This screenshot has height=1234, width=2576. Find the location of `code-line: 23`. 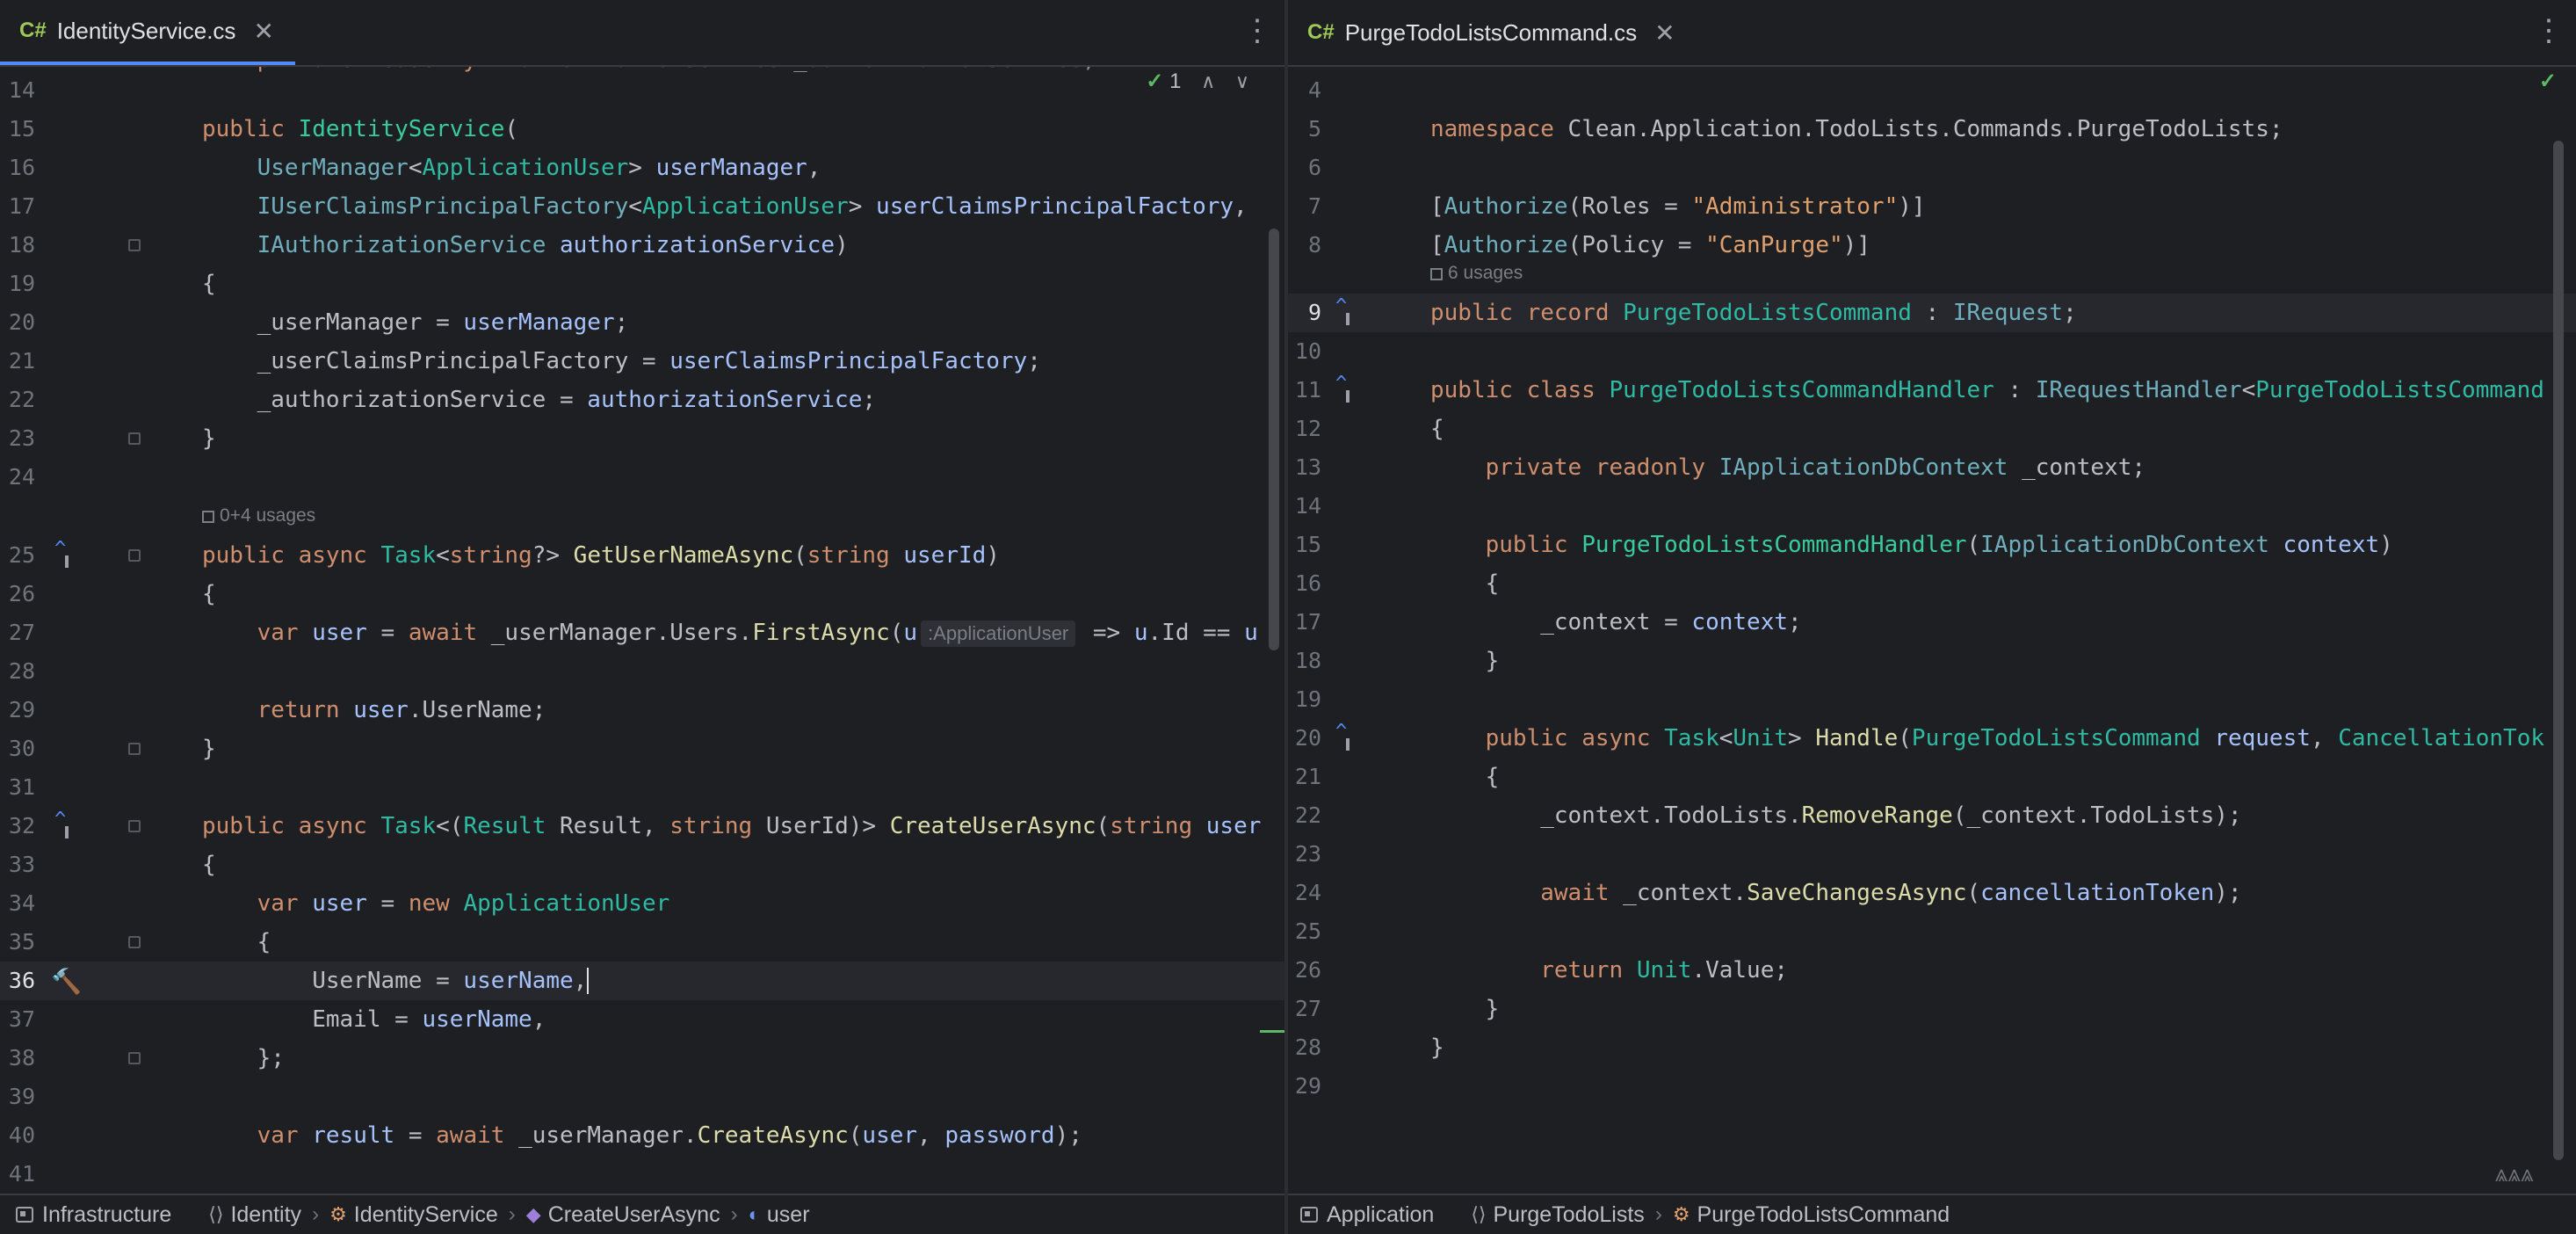

code-line: 23 is located at coordinates (1307, 854).